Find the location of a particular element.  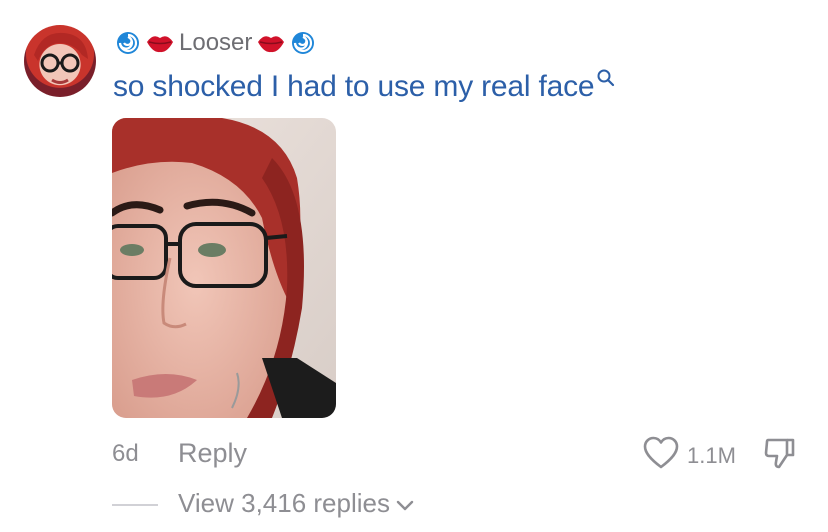

avatar is located at coordinates (60, 61).